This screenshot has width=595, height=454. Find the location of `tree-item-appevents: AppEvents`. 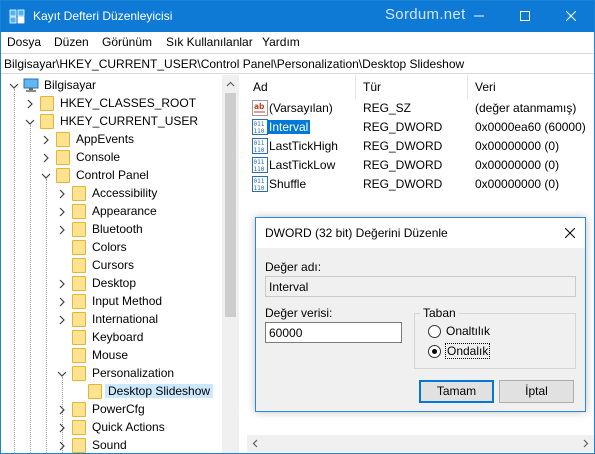

tree-item-appevents: AppEvents is located at coordinates (111, 140).